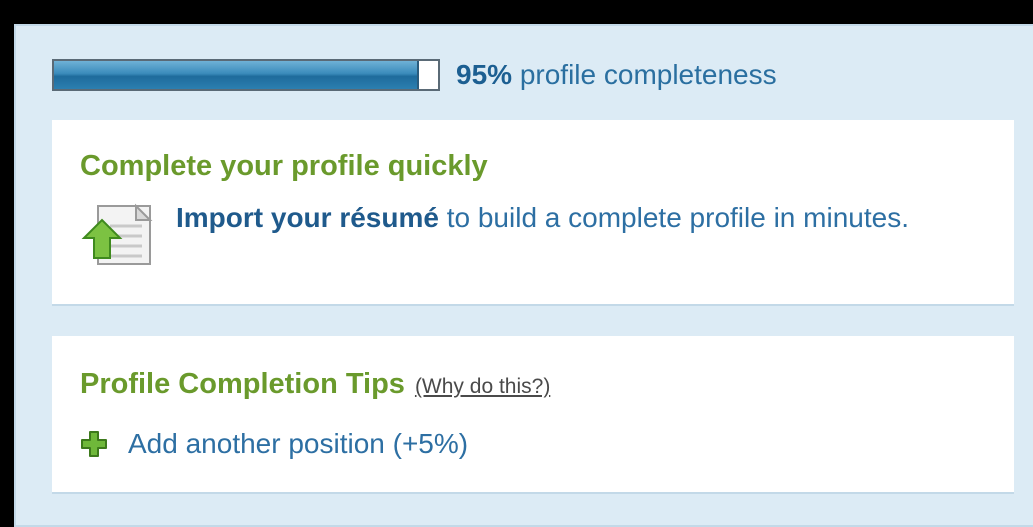 The height and width of the screenshot is (527, 1033). Describe the element at coordinates (242, 384) in the screenshot. I see `completion-tips-heading: Profile Completion Tips` at that location.